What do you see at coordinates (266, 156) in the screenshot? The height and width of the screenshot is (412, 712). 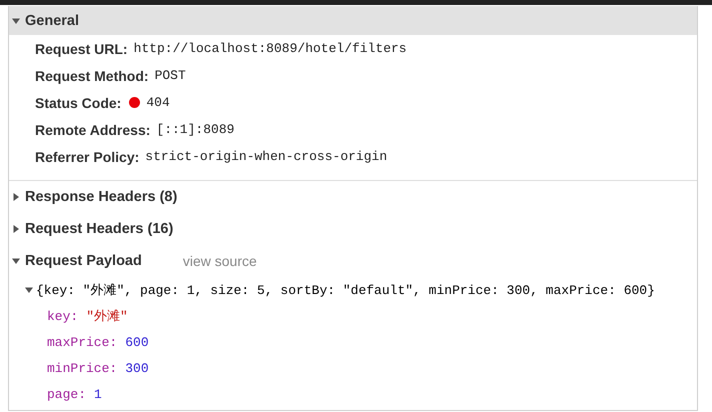 I see `field-value: strict-origin-when-cross-origin` at bounding box center [266, 156].